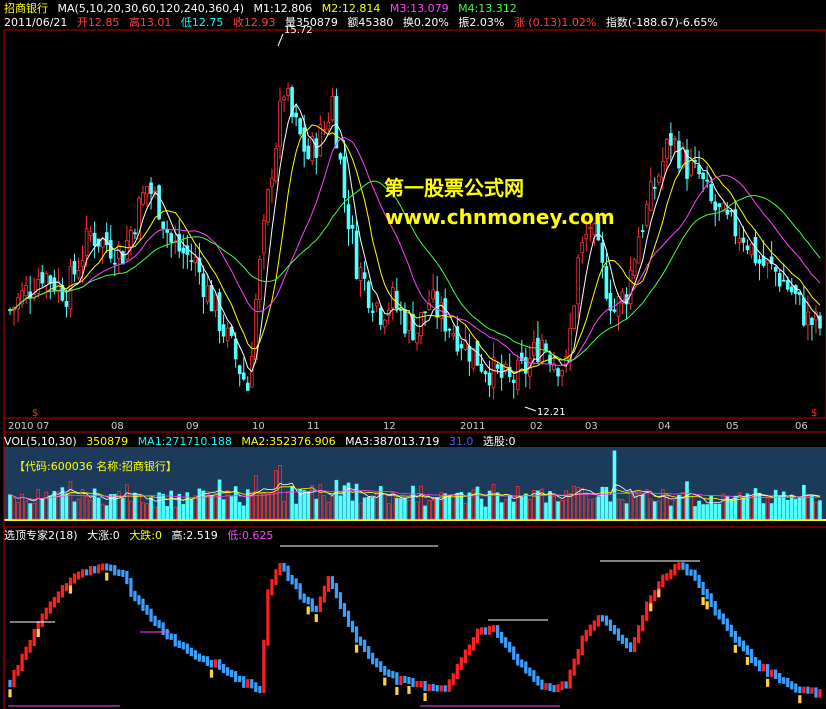  Describe the element at coordinates (103, 535) in the screenshot. I see `big-up-value: 大涨:0` at that location.